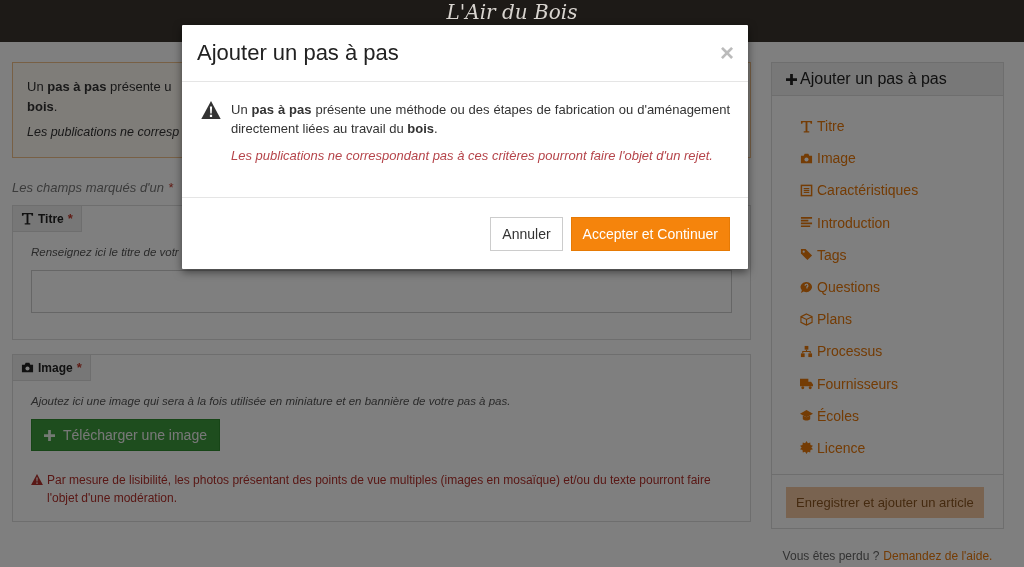  What do you see at coordinates (806, 416) in the screenshot?
I see `graduation-cap-icon` at bounding box center [806, 416].